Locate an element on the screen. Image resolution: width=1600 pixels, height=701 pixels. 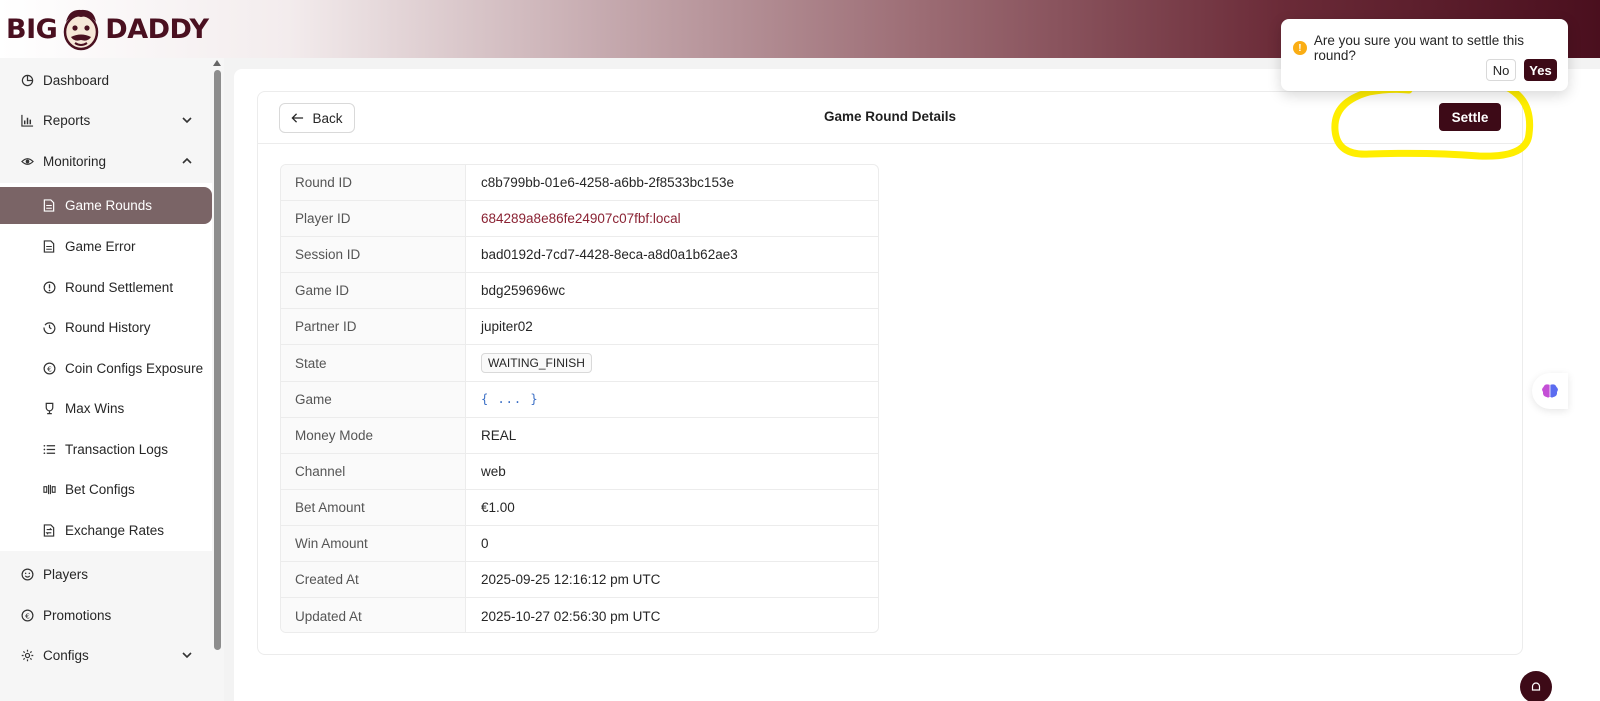
smile-icon is located at coordinates (27, 574).